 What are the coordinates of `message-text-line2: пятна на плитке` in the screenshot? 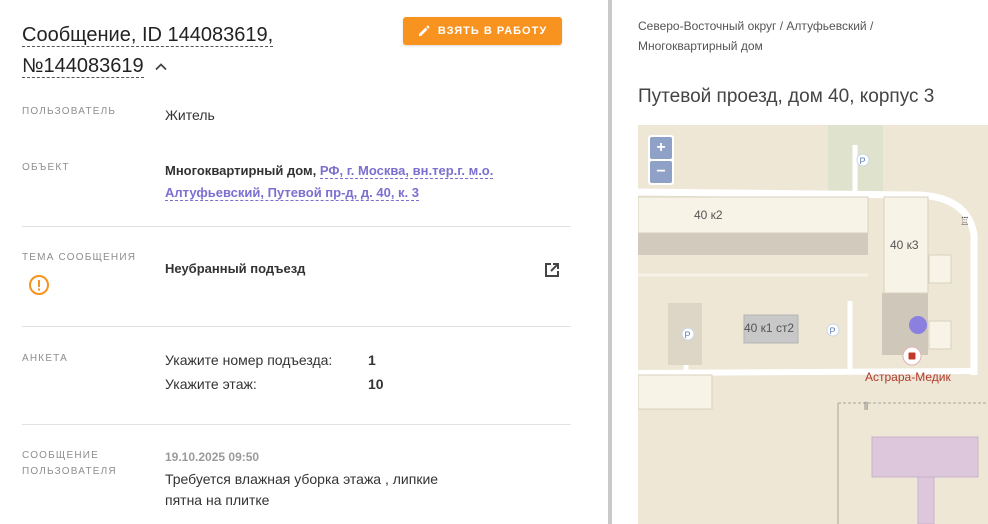 It's located at (217, 500).